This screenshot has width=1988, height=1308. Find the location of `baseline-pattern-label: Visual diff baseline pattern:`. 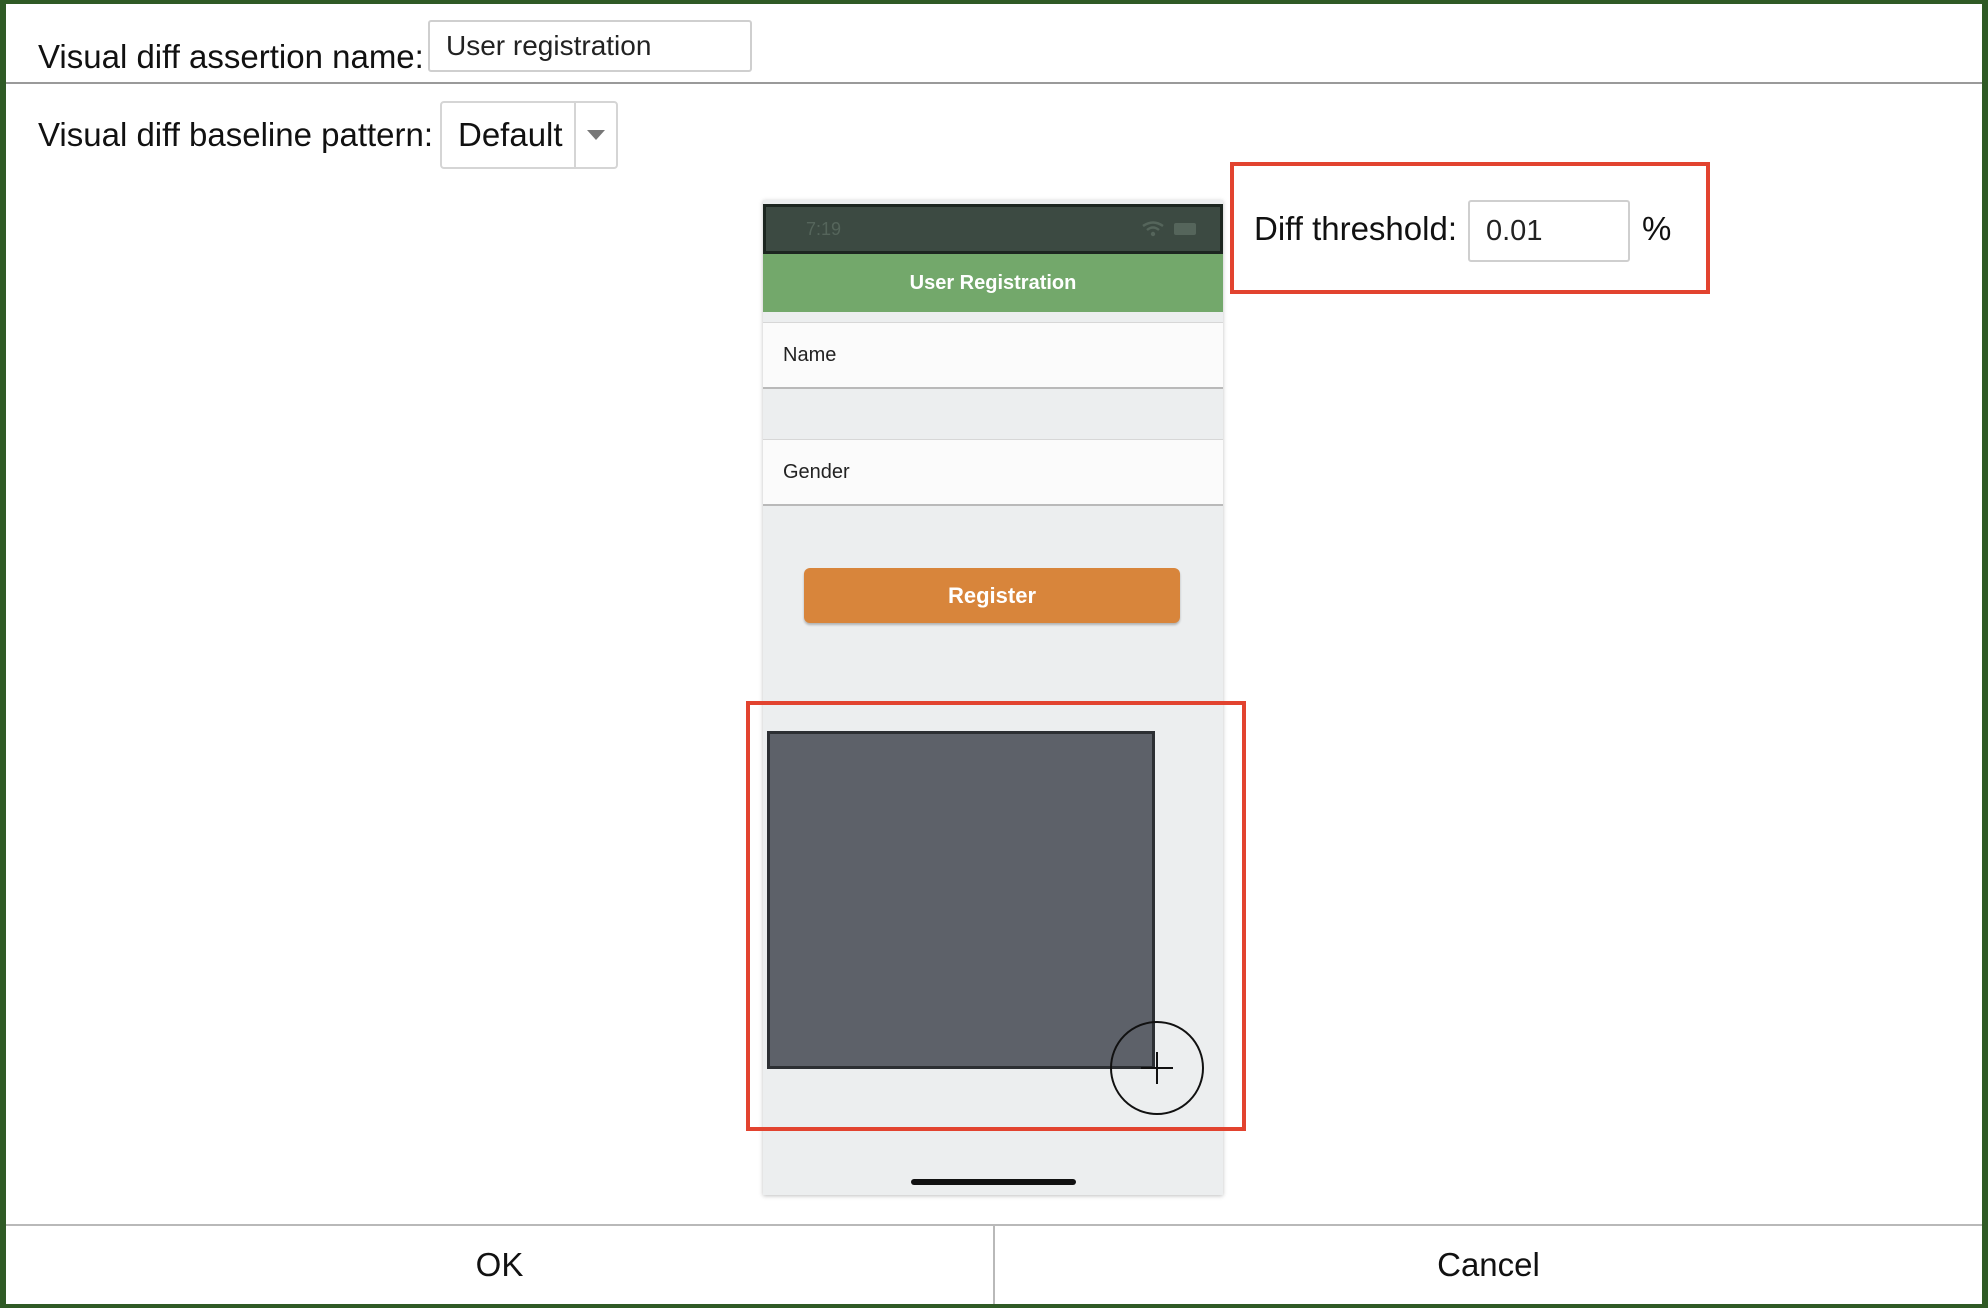

baseline-pattern-label: Visual diff baseline pattern: is located at coordinates (236, 134).